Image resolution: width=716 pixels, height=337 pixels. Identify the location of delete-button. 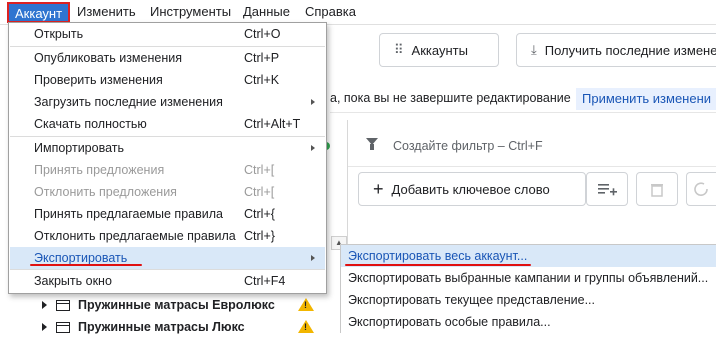
(657, 189).